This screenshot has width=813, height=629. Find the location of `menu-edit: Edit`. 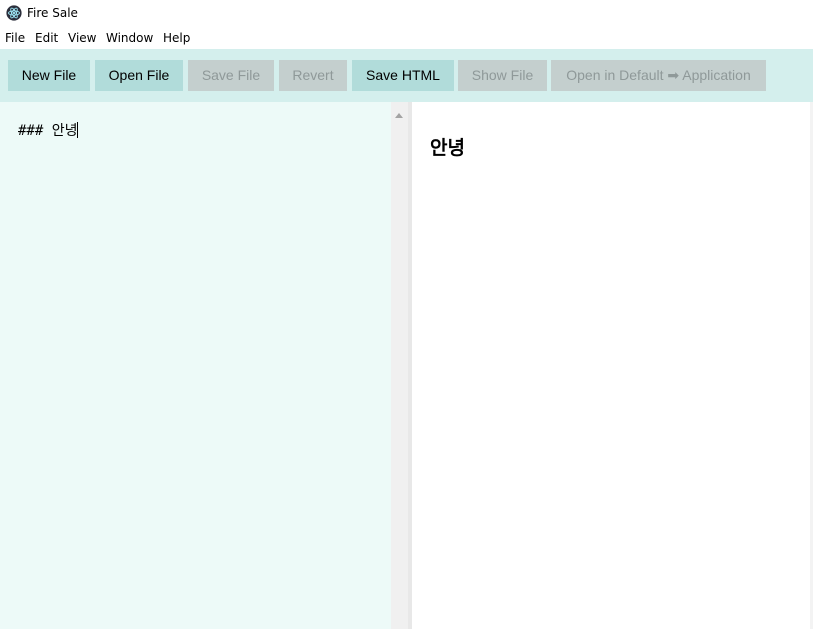

menu-edit: Edit is located at coordinates (46, 38).